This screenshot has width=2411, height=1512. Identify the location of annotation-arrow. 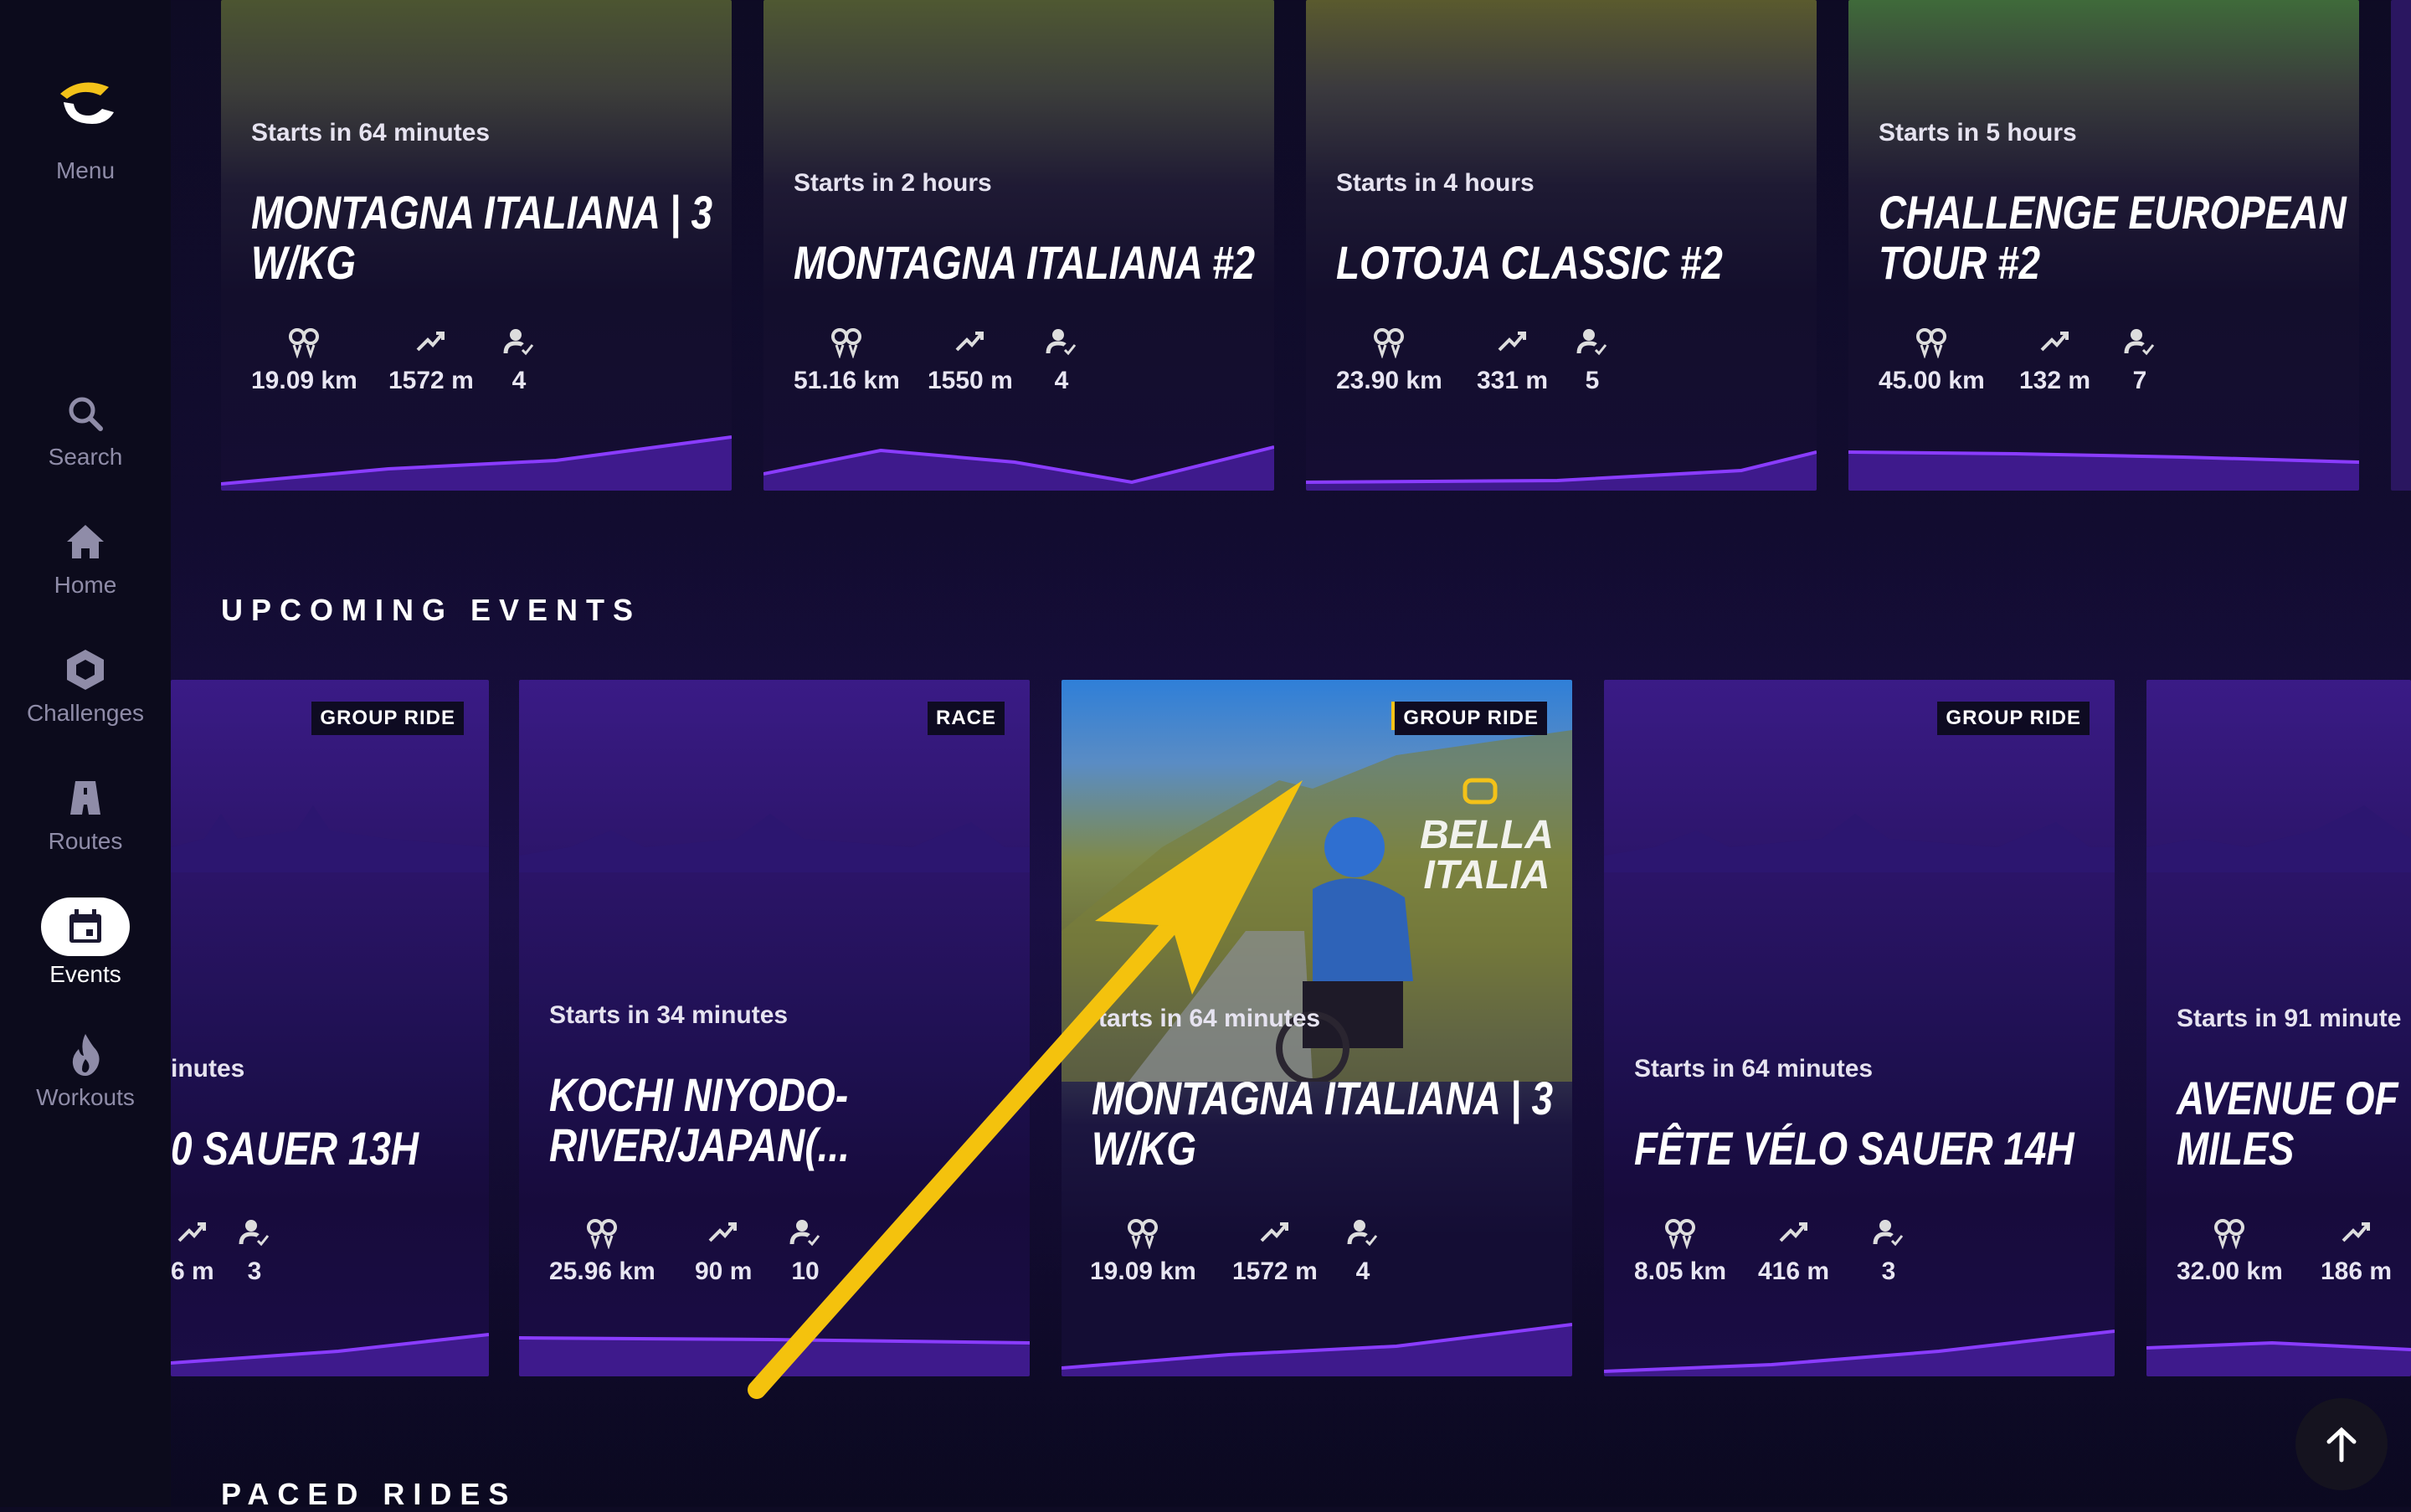
(1025, 1089).